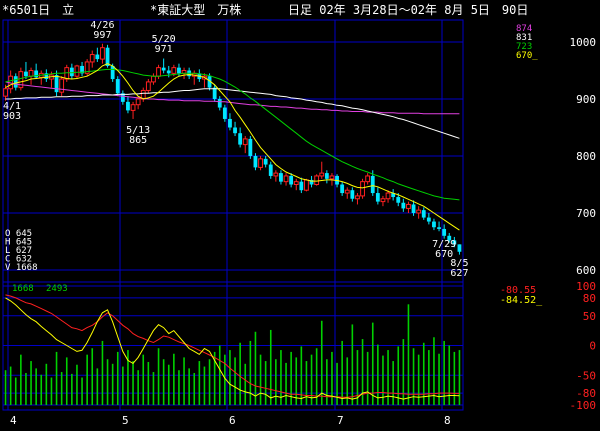  I want to click on annotation-value: 865, so click(138, 140).